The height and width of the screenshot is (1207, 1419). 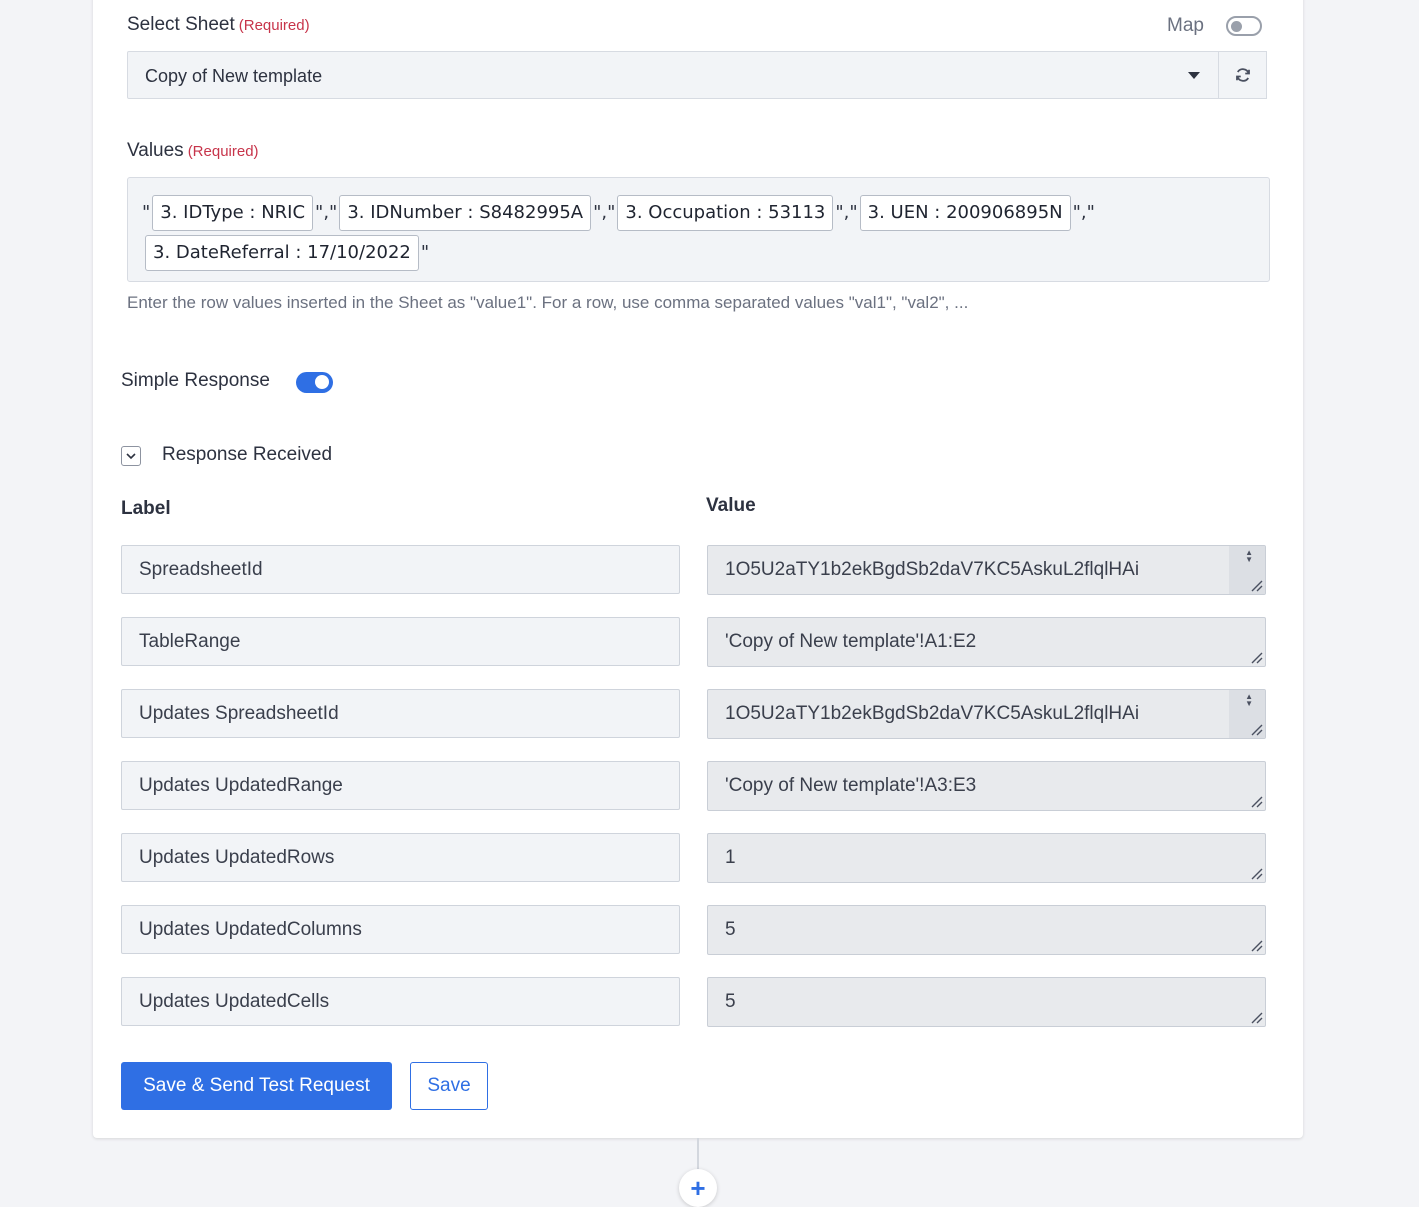 What do you see at coordinates (986, 786) in the screenshot?
I see `response-value-field: 'Copy of New template'!A3:E3` at bounding box center [986, 786].